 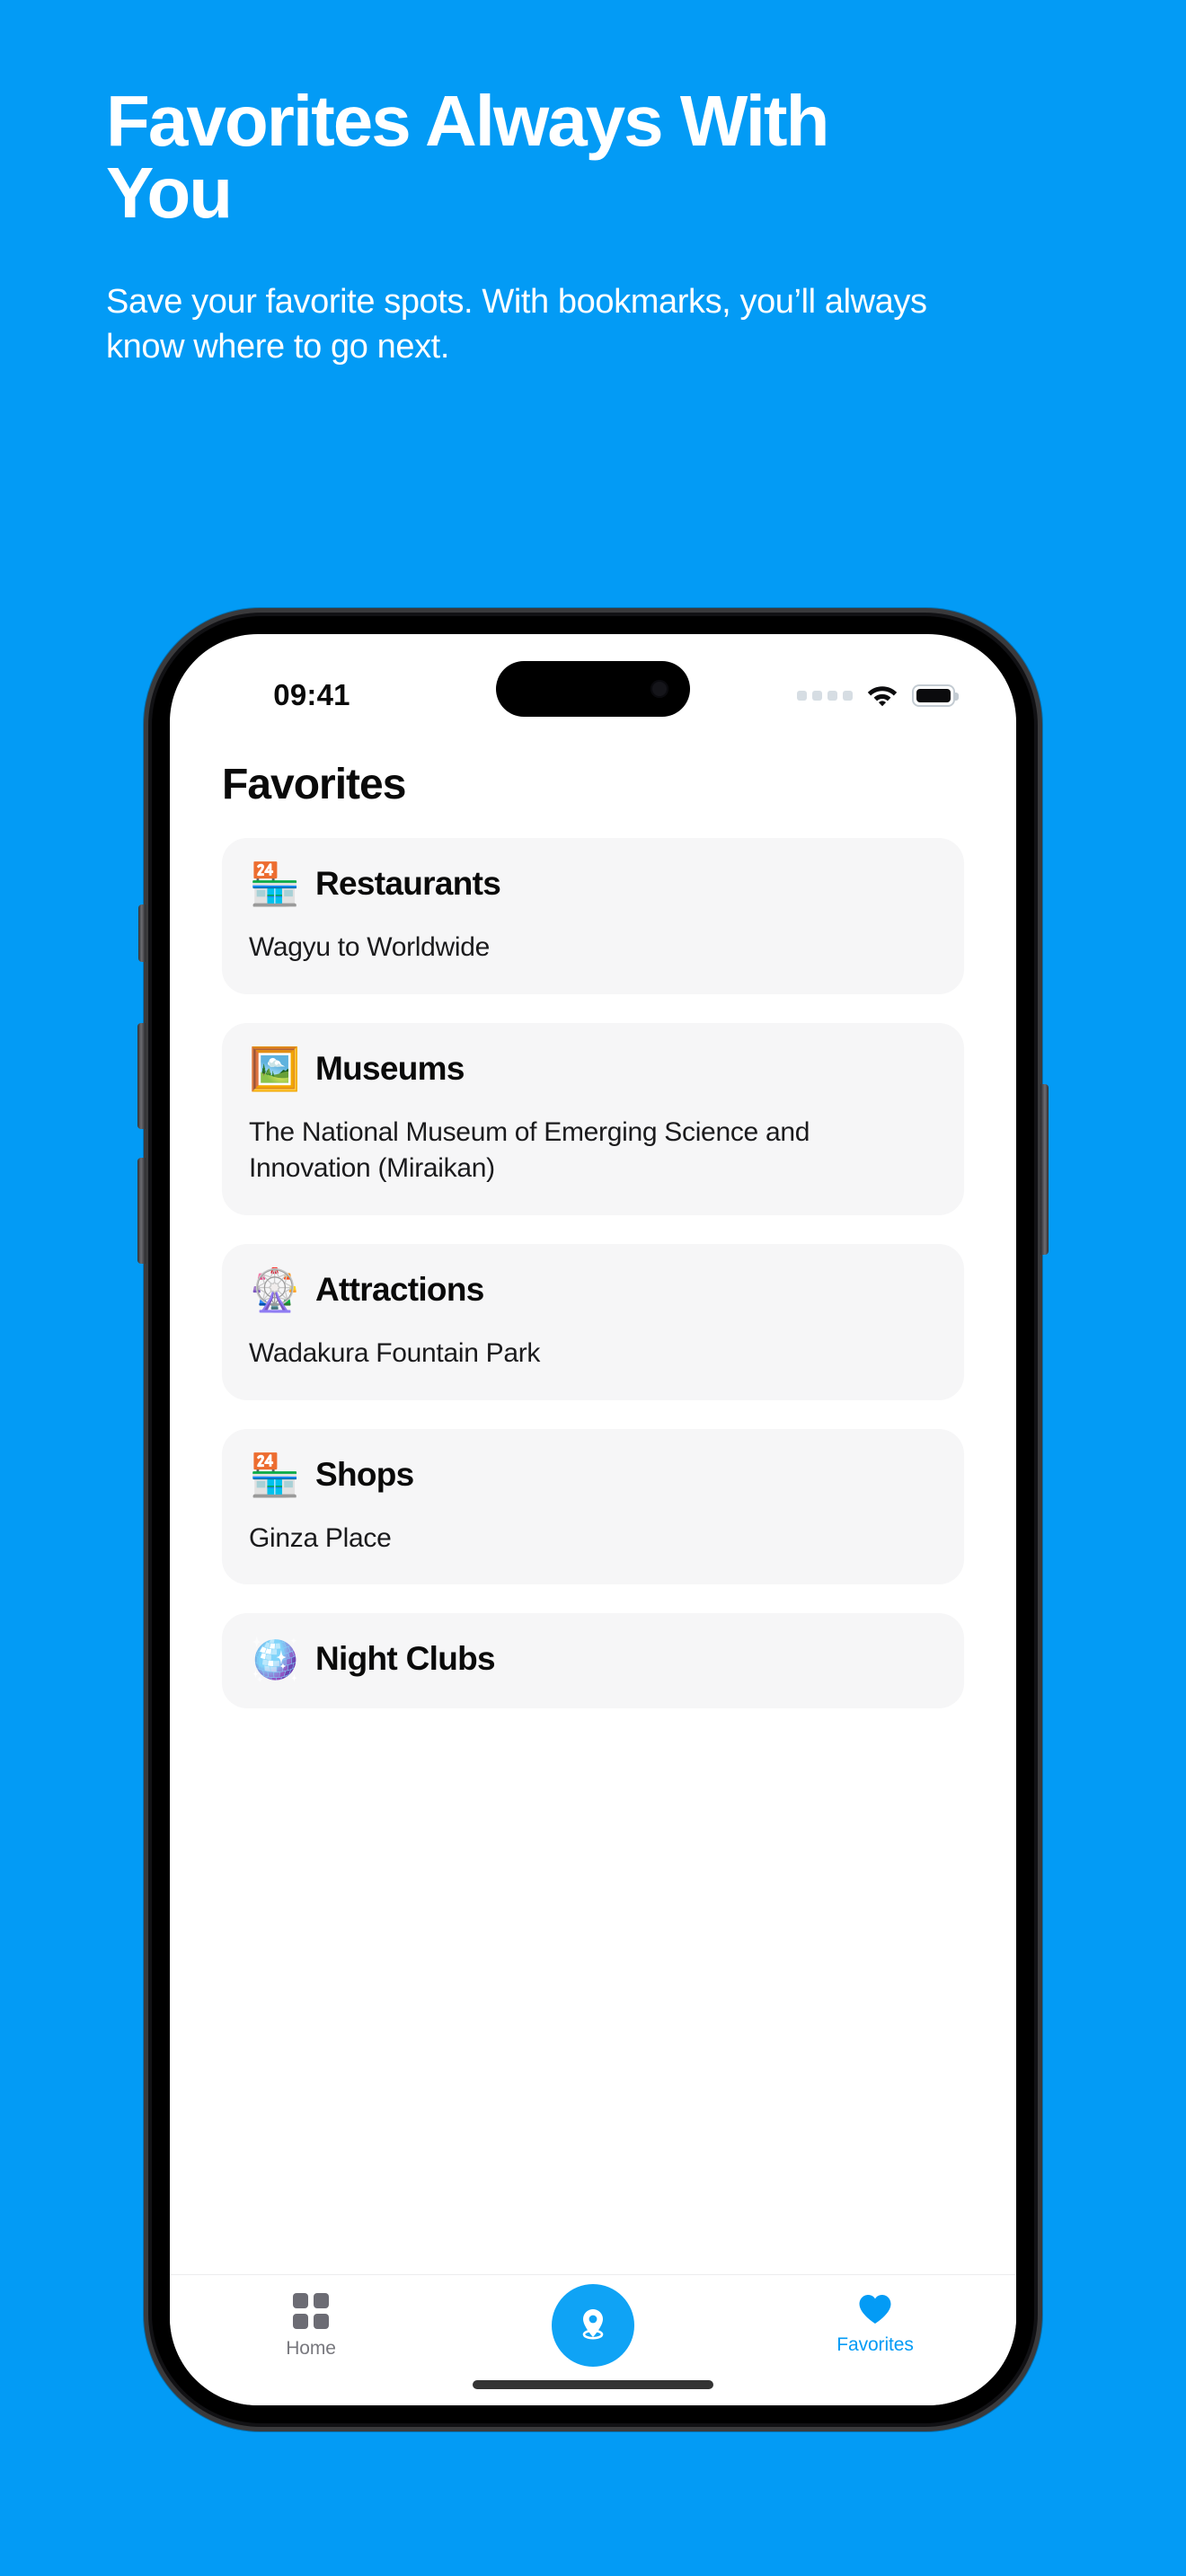 I want to click on tab-home: Home, so click(x=311, y=2326).